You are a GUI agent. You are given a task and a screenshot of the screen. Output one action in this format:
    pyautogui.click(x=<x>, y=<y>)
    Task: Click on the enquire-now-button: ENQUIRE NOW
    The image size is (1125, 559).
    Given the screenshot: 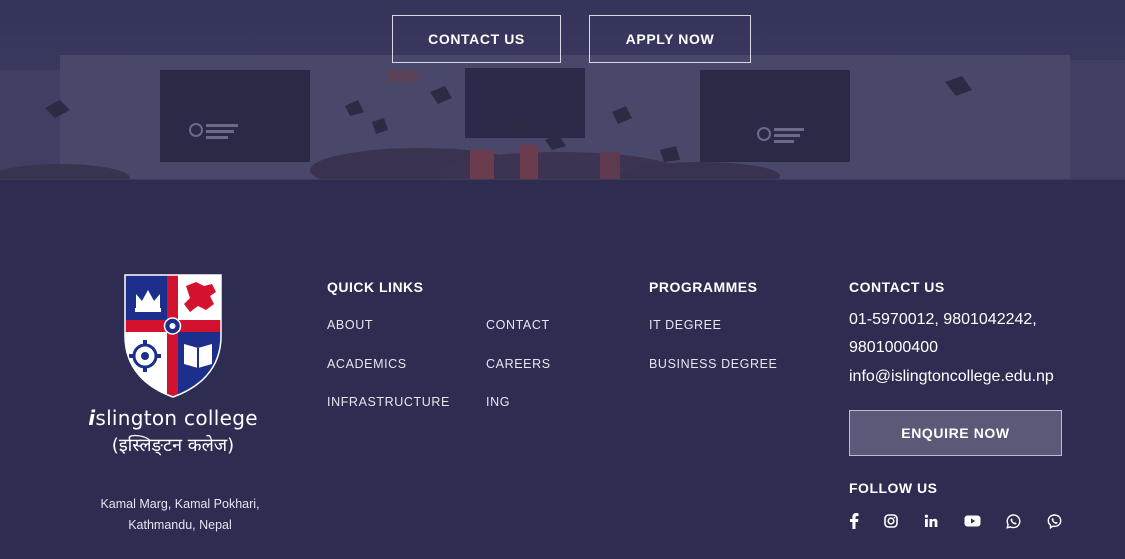 What is the action you would take?
    pyautogui.click(x=955, y=433)
    